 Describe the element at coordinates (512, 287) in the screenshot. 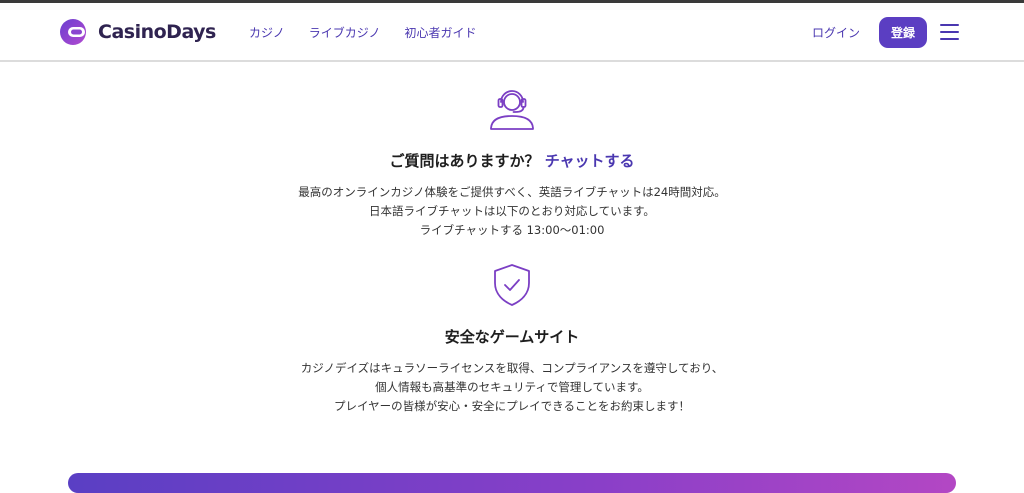

I see `shield-check-icon` at that location.